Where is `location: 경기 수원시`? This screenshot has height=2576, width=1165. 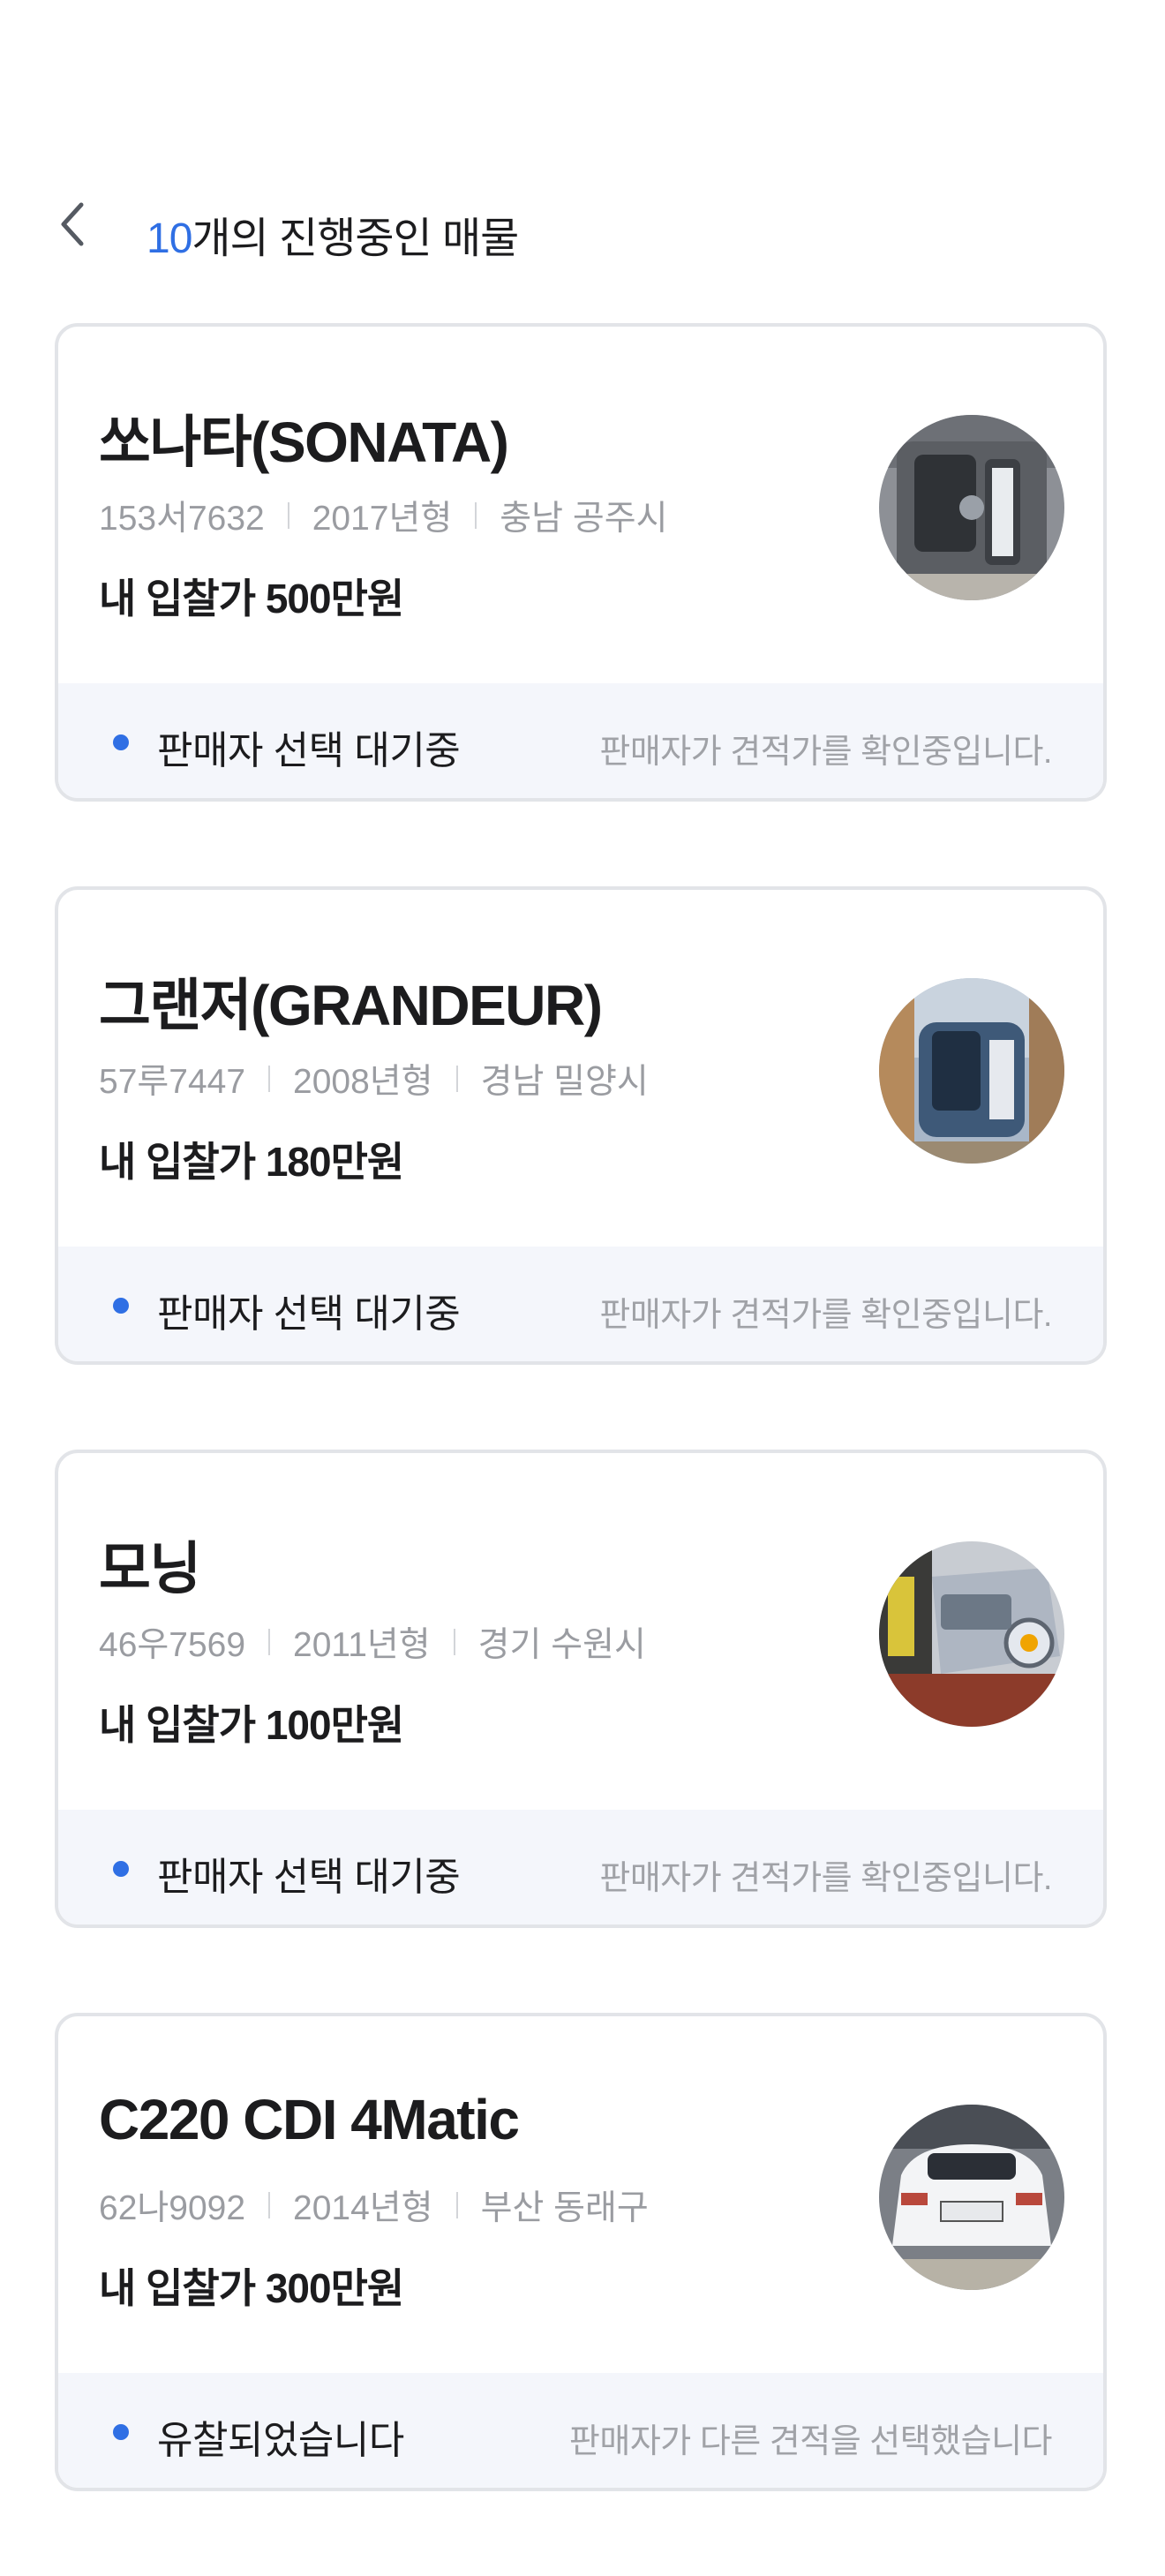 location: 경기 수원시 is located at coordinates (561, 1645).